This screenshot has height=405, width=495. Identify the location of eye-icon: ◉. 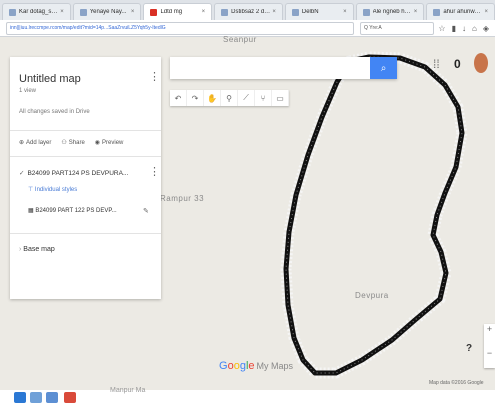
(97, 143).